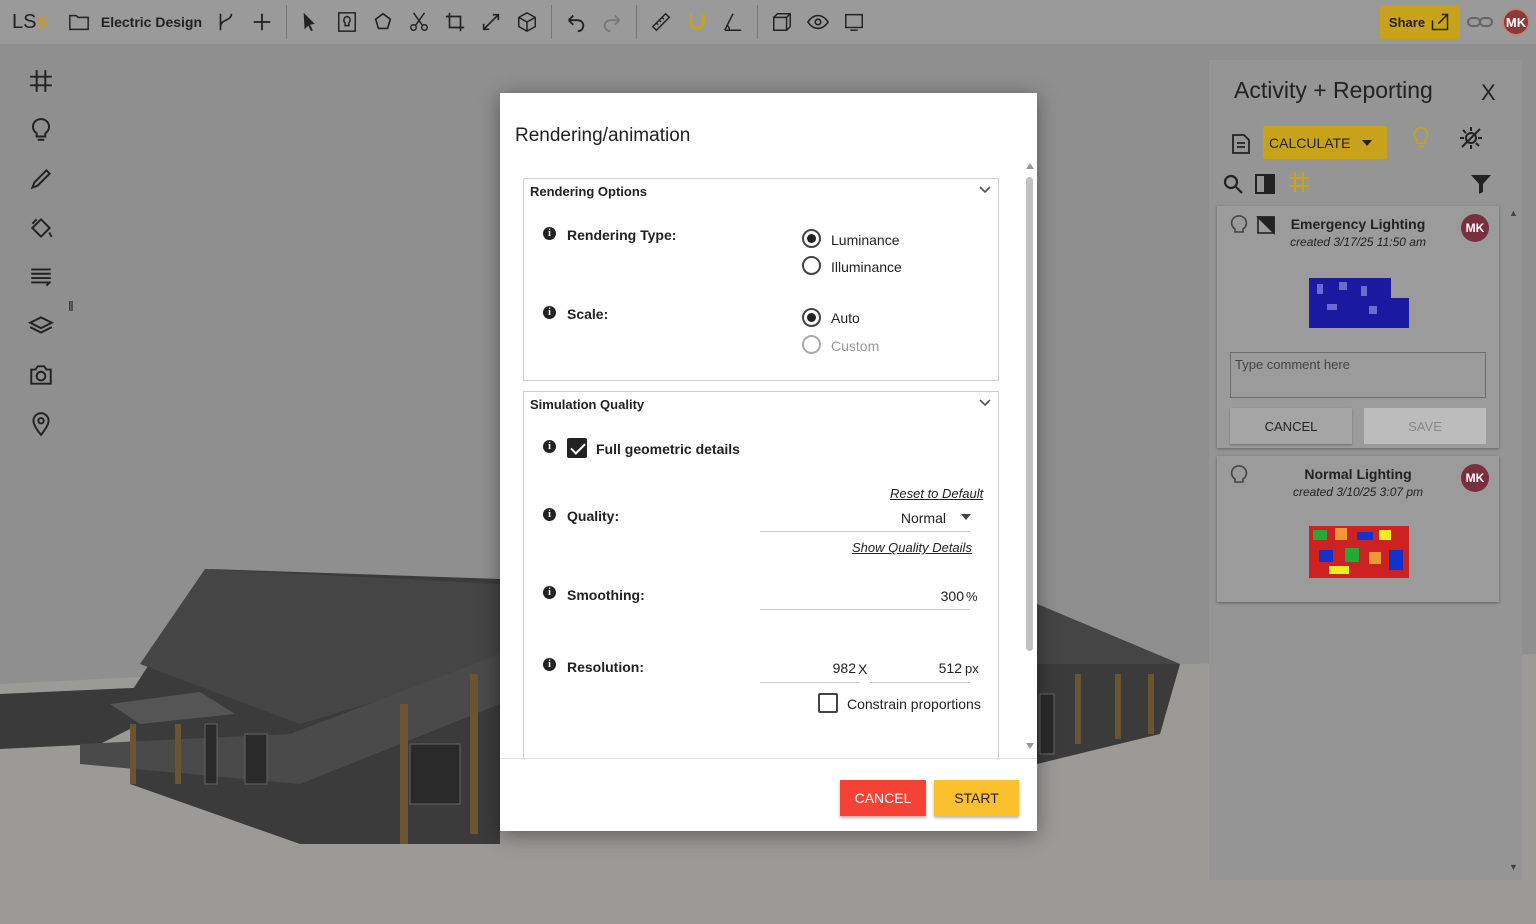 This screenshot has width=1536, height=924. Describe the element at coordinates (40, 484) in the screenshot. I see `left-sidebar: ‖` at that location.